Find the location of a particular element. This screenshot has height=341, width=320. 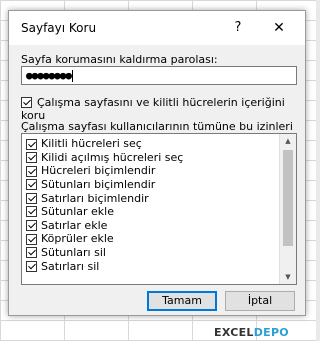

watermark-logo: EXCELDEPO is located at coordinates (251, 332).